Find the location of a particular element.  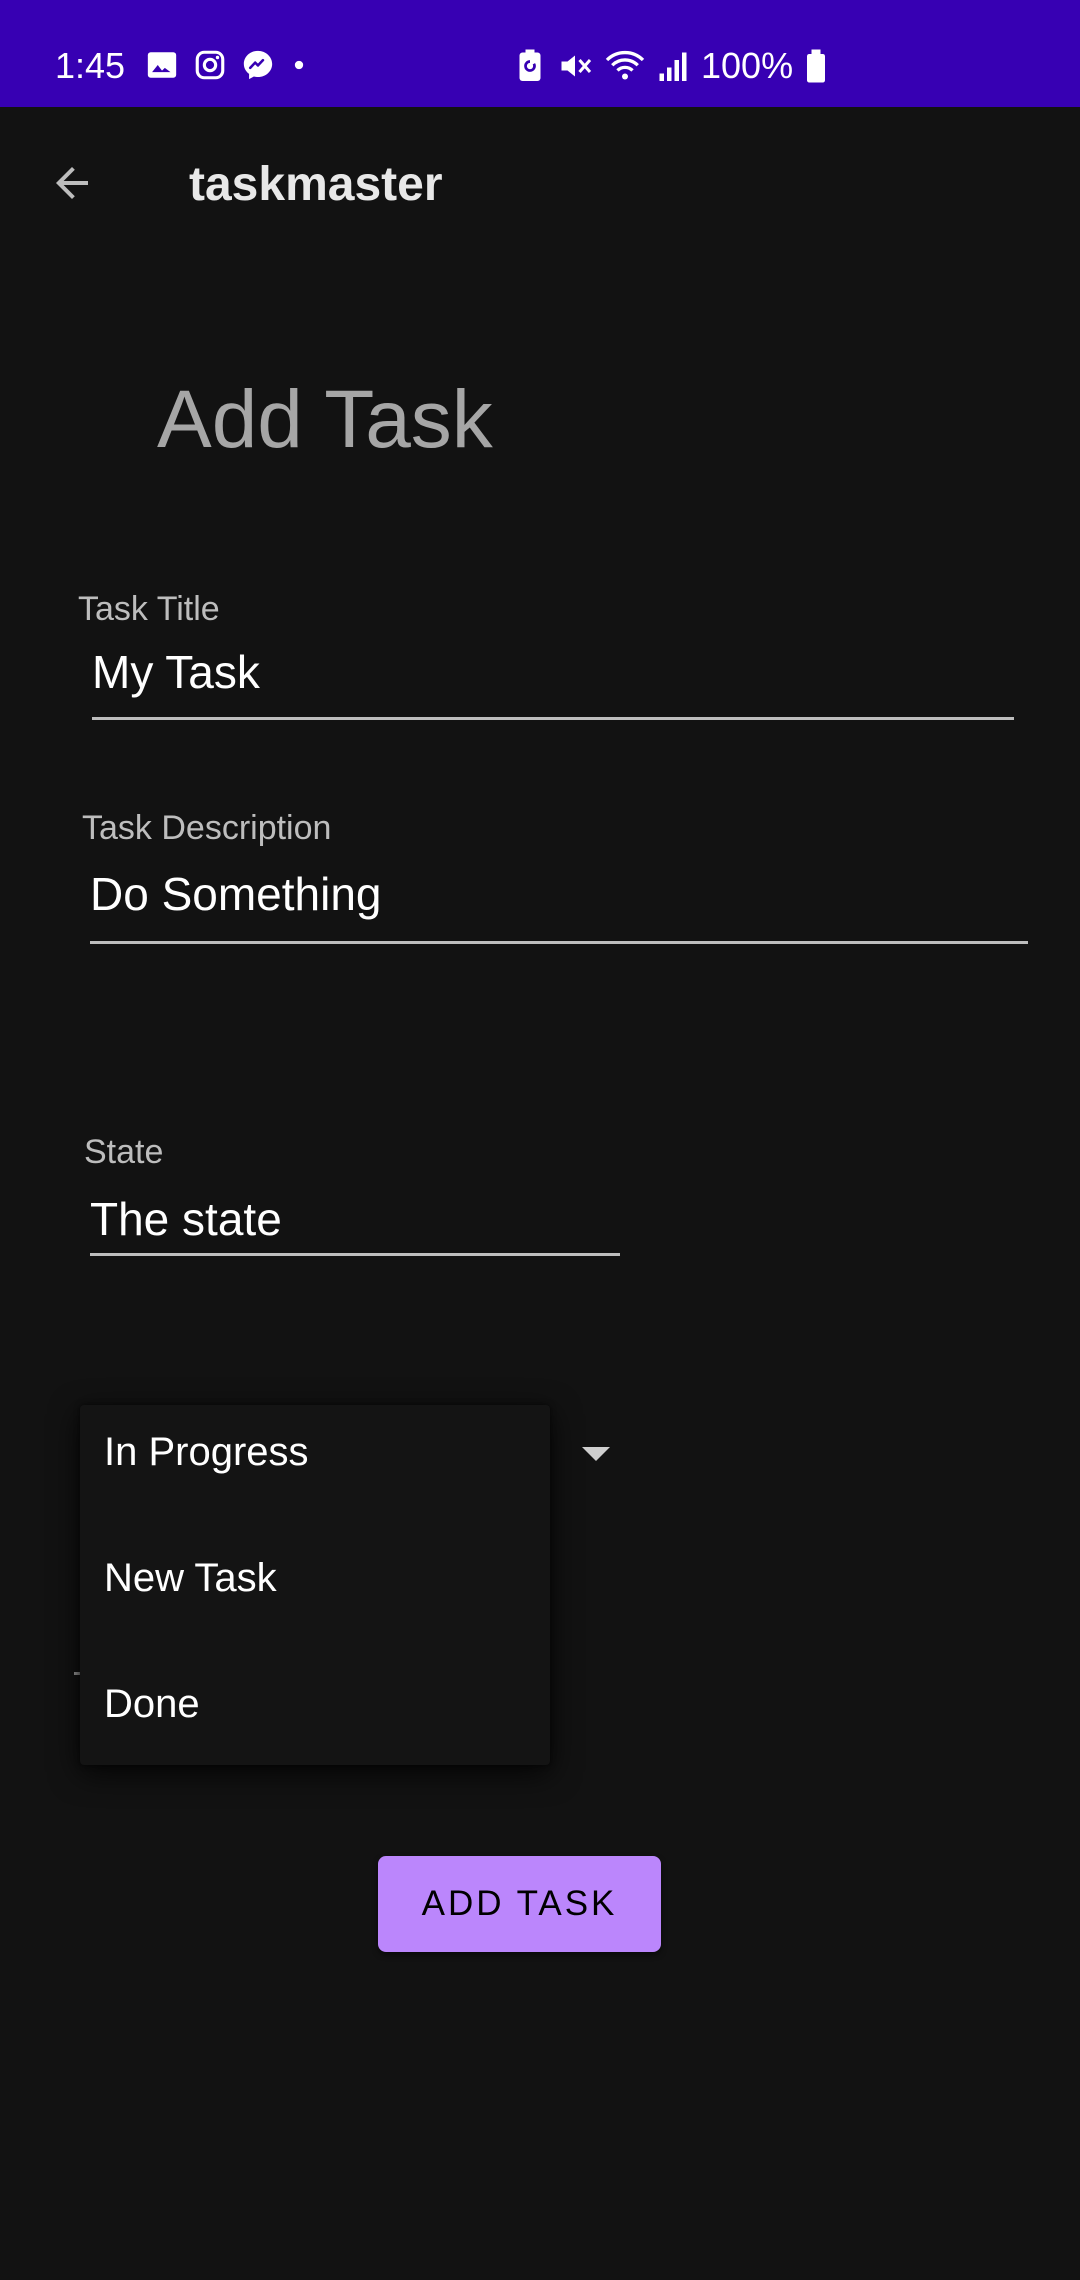

dropdown-arrow-icon is located at coordinates (596, 1454).